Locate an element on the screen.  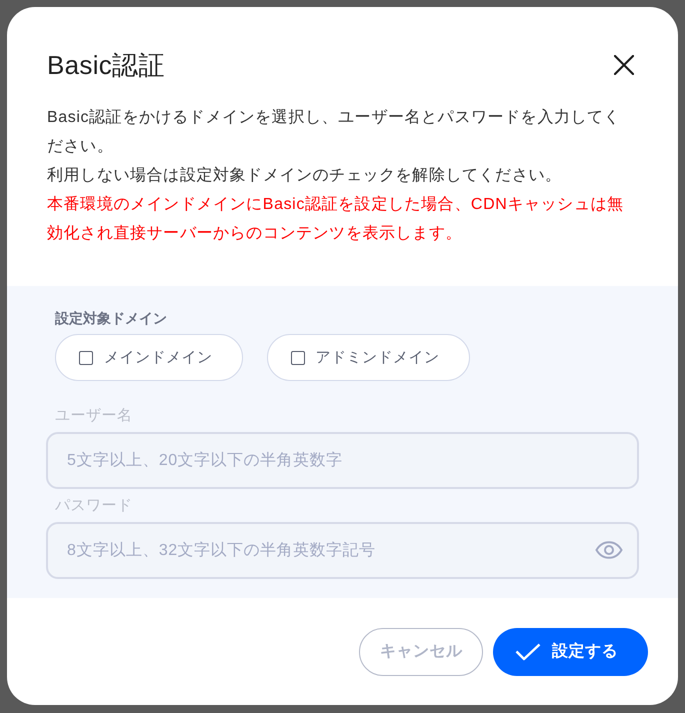
description-text: Basic認証をかけるドメインを選択し、ユーザー名とパスワードを入力してください。 is located at coordinates (334, 132).